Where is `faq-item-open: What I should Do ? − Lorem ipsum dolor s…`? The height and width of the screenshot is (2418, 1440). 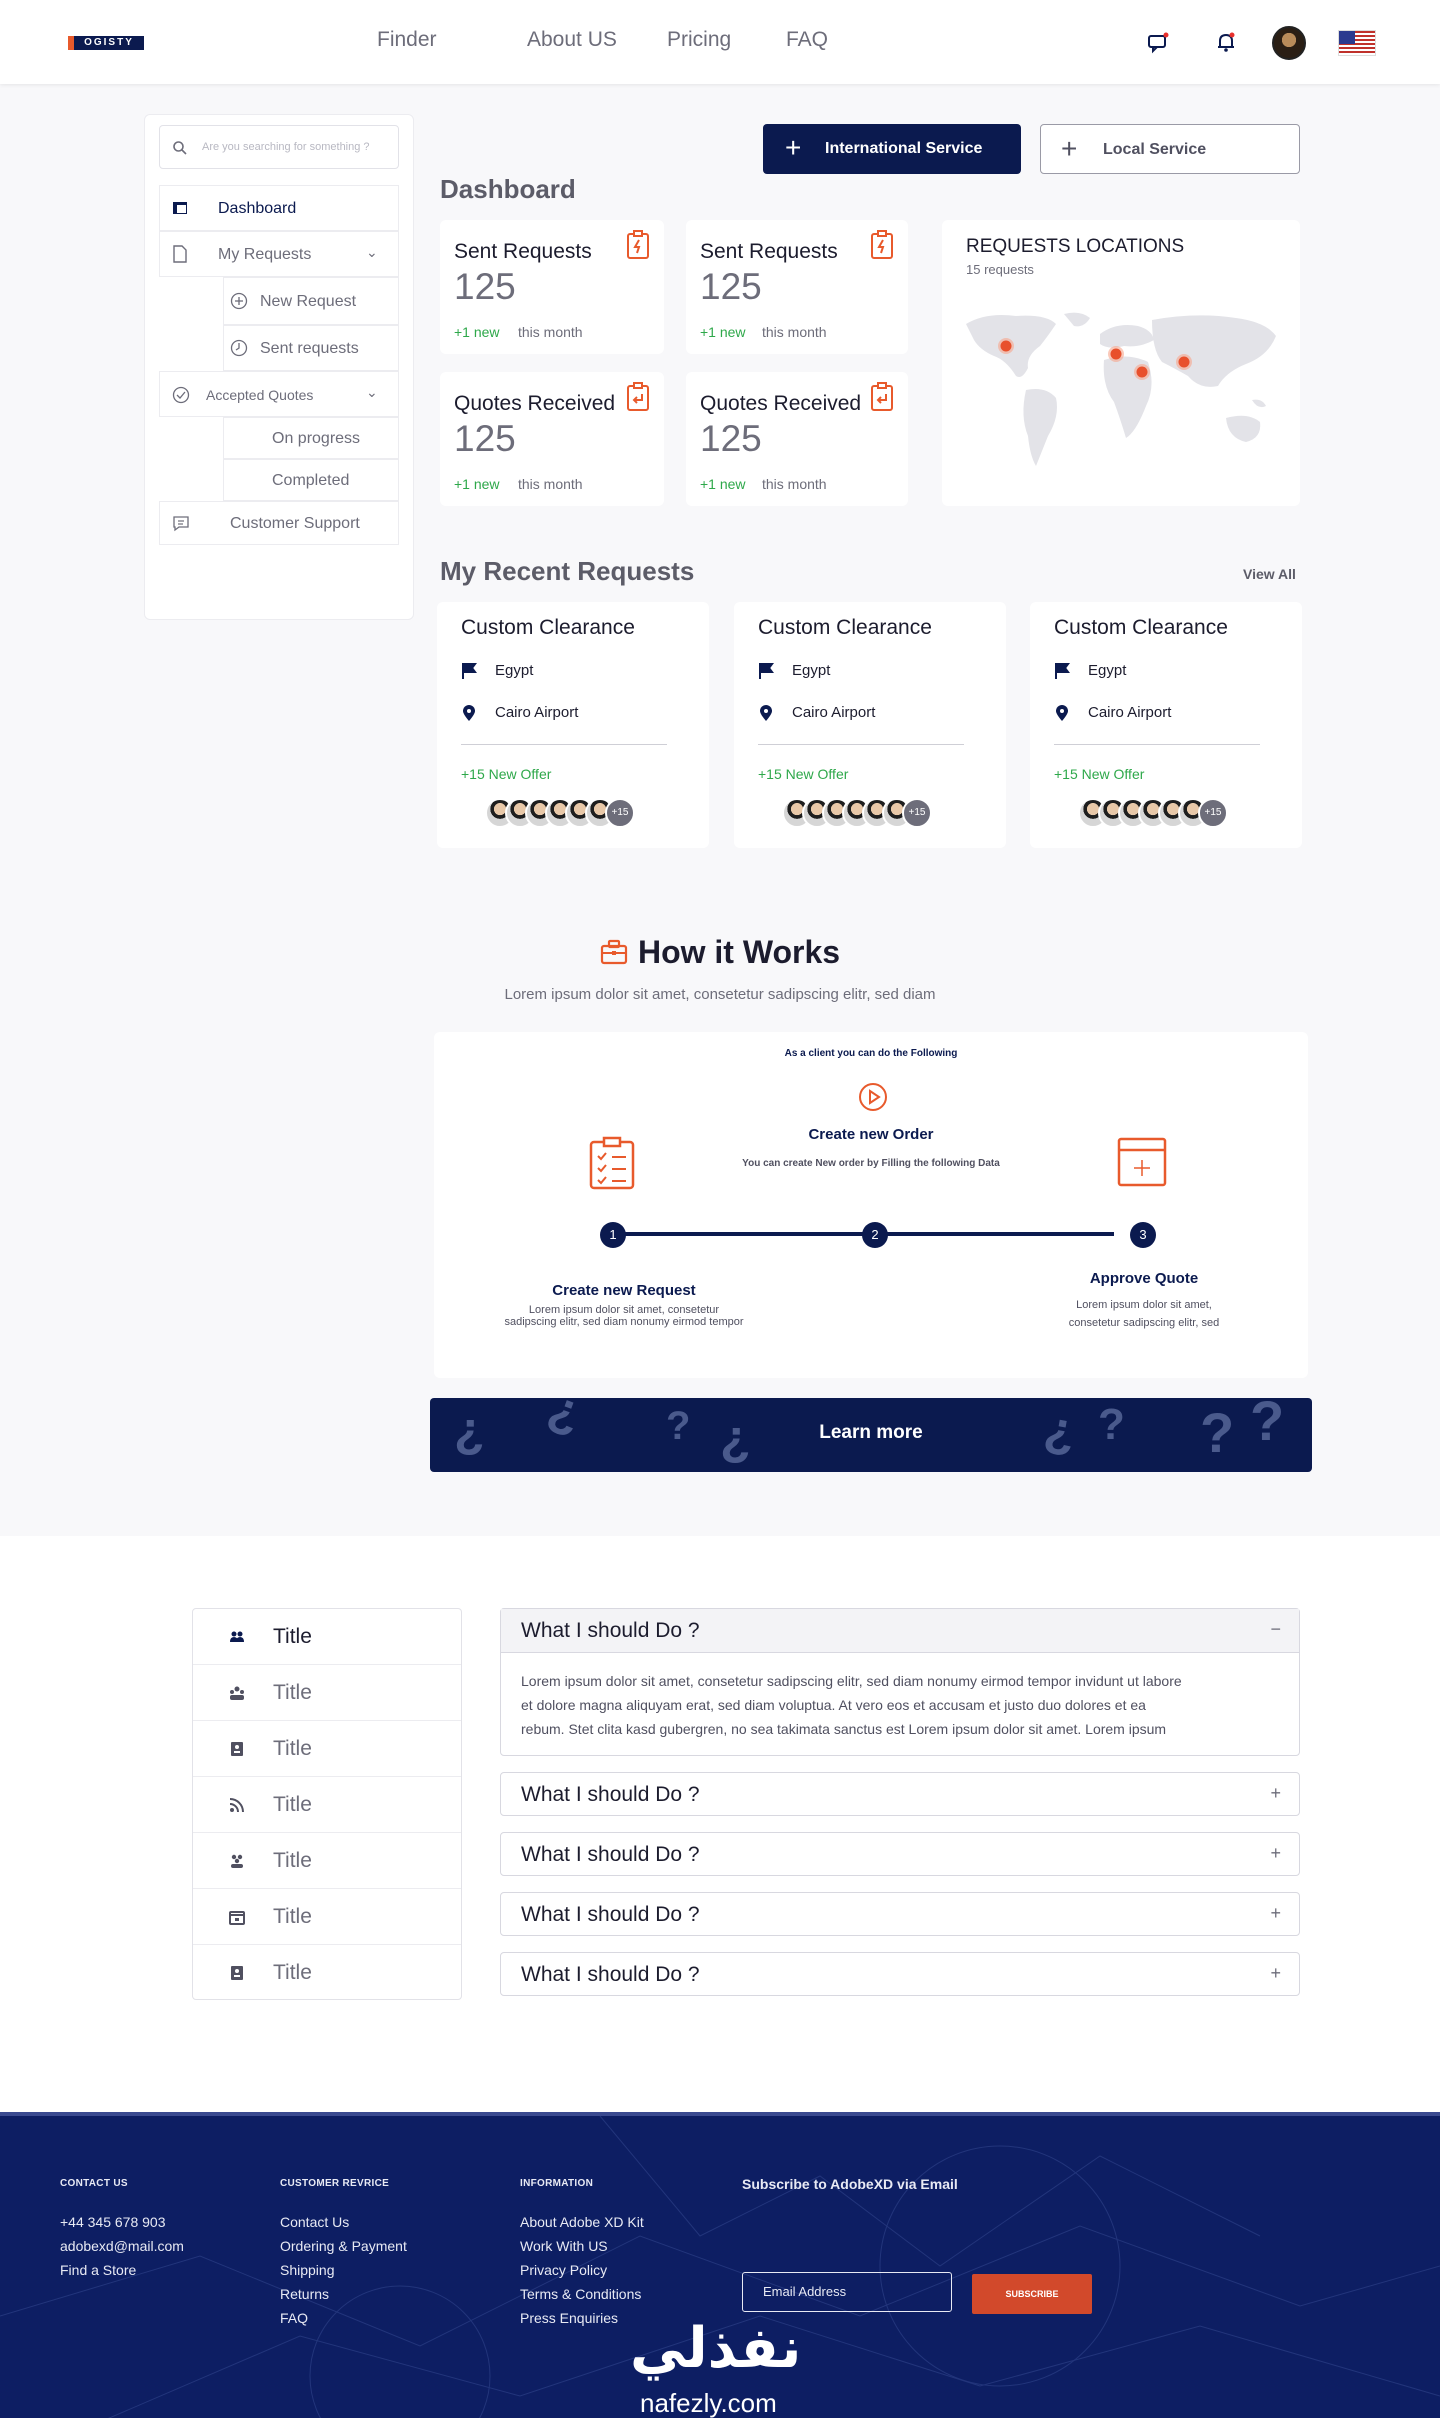
faq-item-open: What I should Do ? − Lorem ipsum dolor s… is located at coordinates (900, 1682).